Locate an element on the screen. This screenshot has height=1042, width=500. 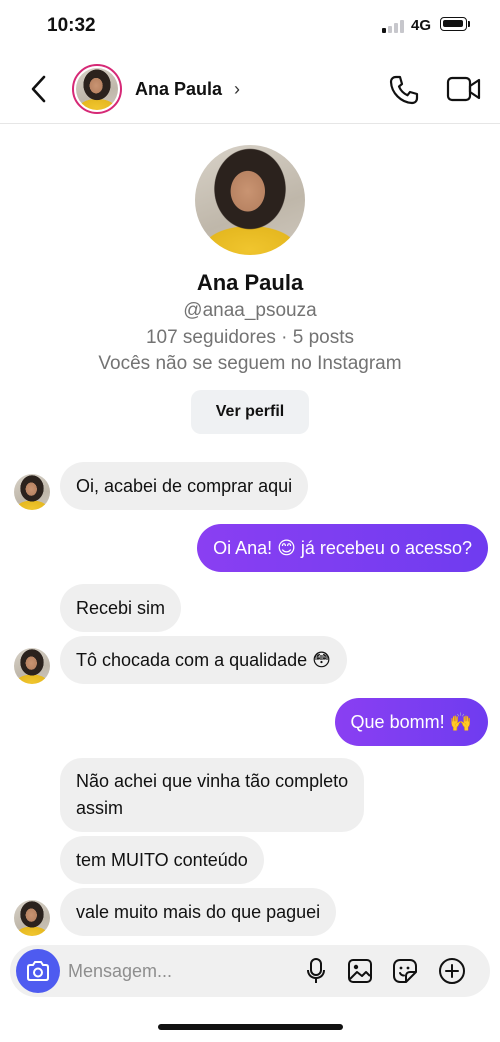
voice-call-button is located at coordinates (404, 90).